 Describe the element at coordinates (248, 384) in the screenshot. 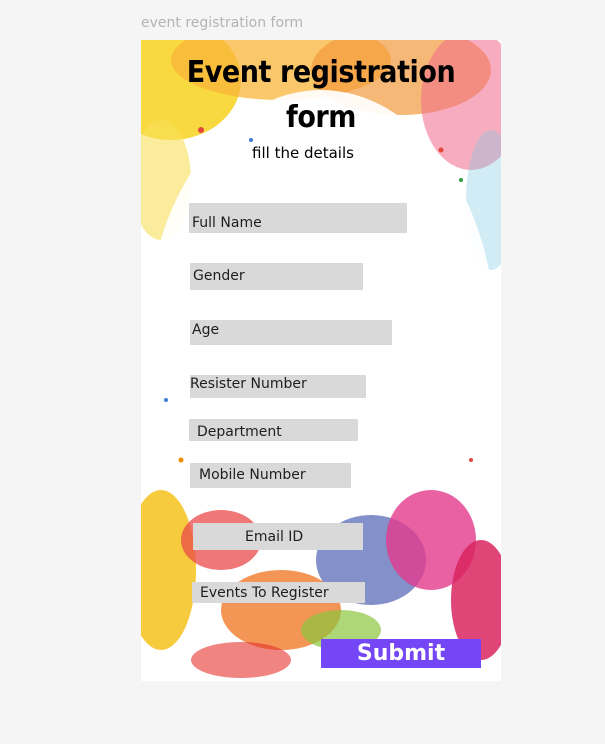

I see `register-number-label: Resister Number` at that location.